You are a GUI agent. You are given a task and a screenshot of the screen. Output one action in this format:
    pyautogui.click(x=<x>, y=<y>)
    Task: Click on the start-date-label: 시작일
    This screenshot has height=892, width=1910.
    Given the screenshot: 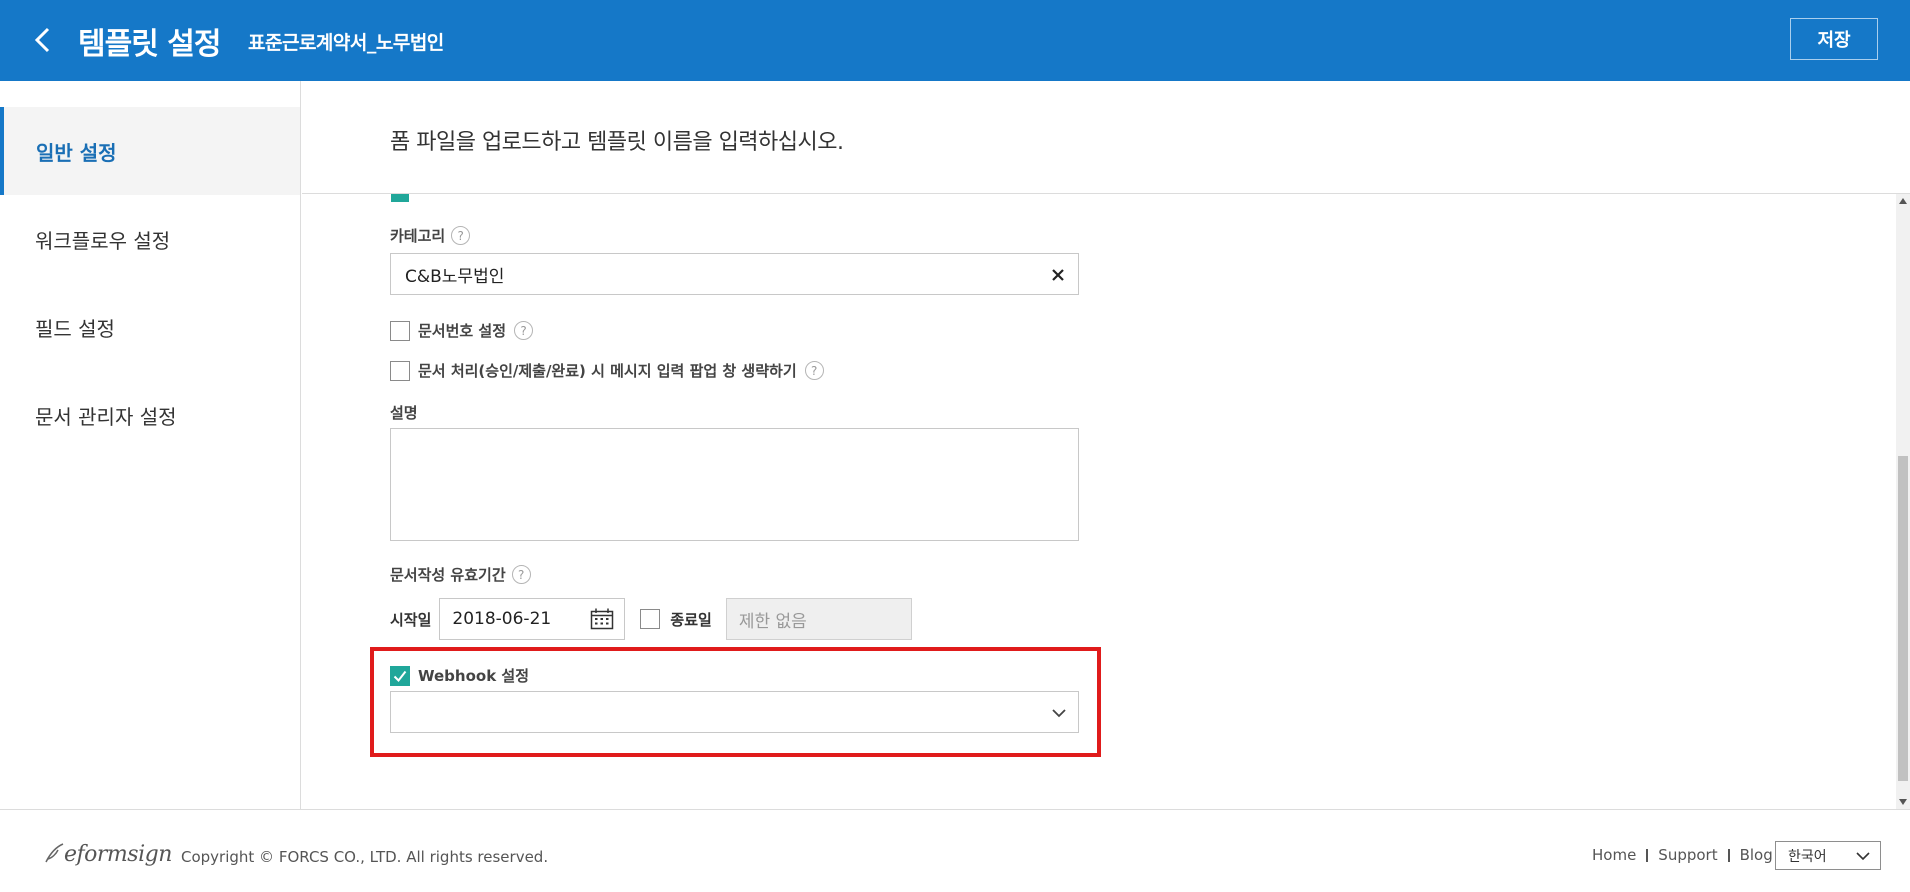 What is the action you would take?
    pyautogui.click(x=411, y=619)
    